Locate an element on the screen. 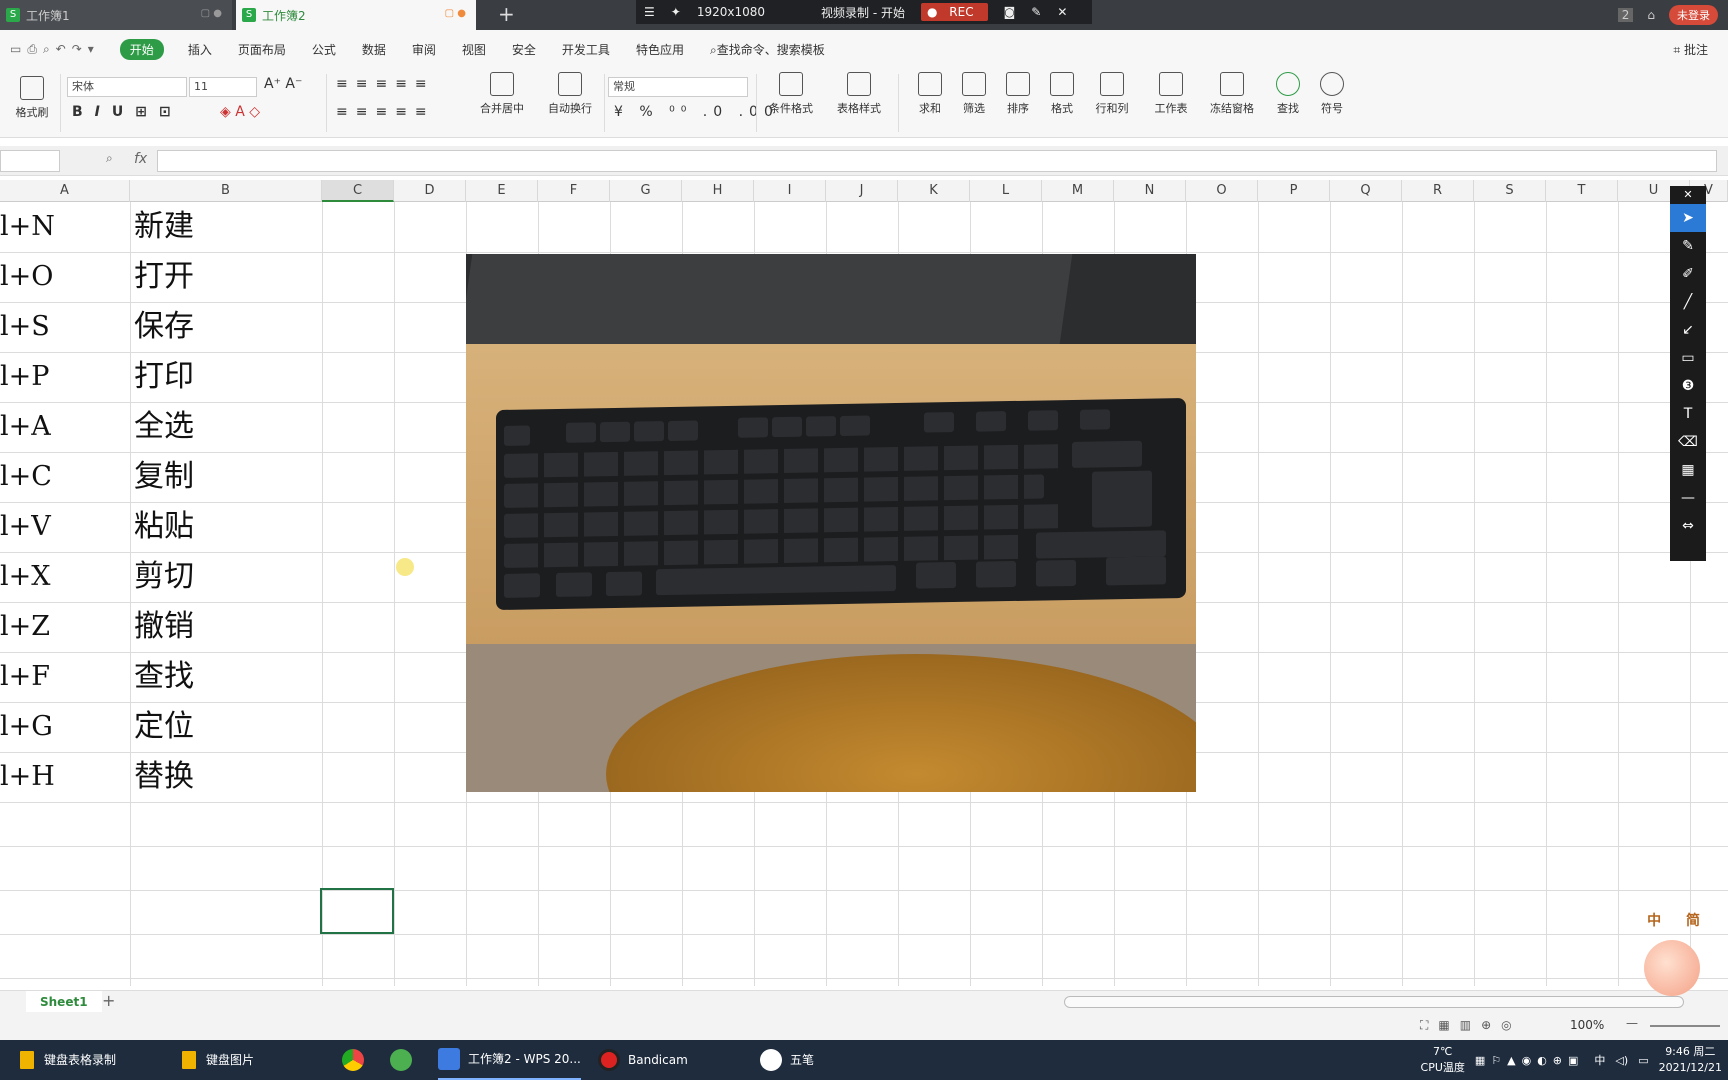 The width and height of the screenshot is (1728, 1080). column-header-i: I is located at coordinates (790, 191).